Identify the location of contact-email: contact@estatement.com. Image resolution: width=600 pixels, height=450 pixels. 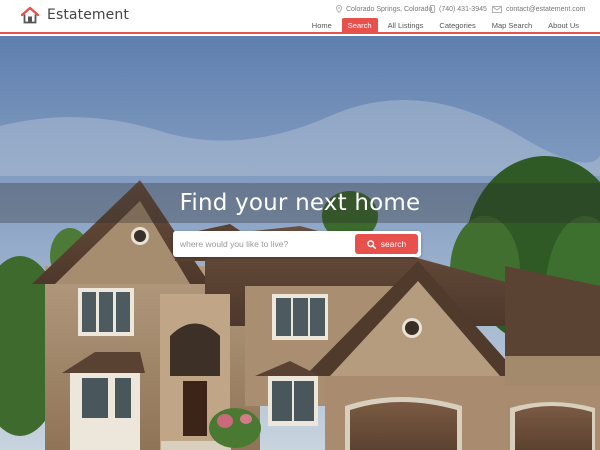
(538, 9).